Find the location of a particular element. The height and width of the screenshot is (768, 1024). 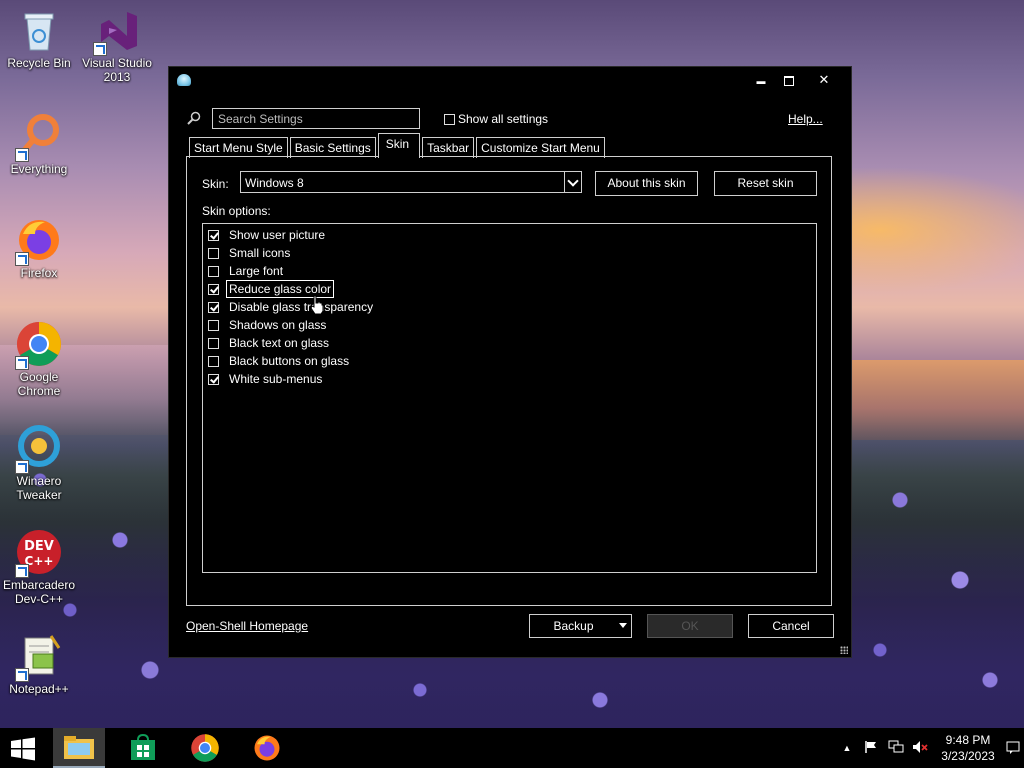

skin-dropdown: Windows 8 is located at coordinates (411, 182).